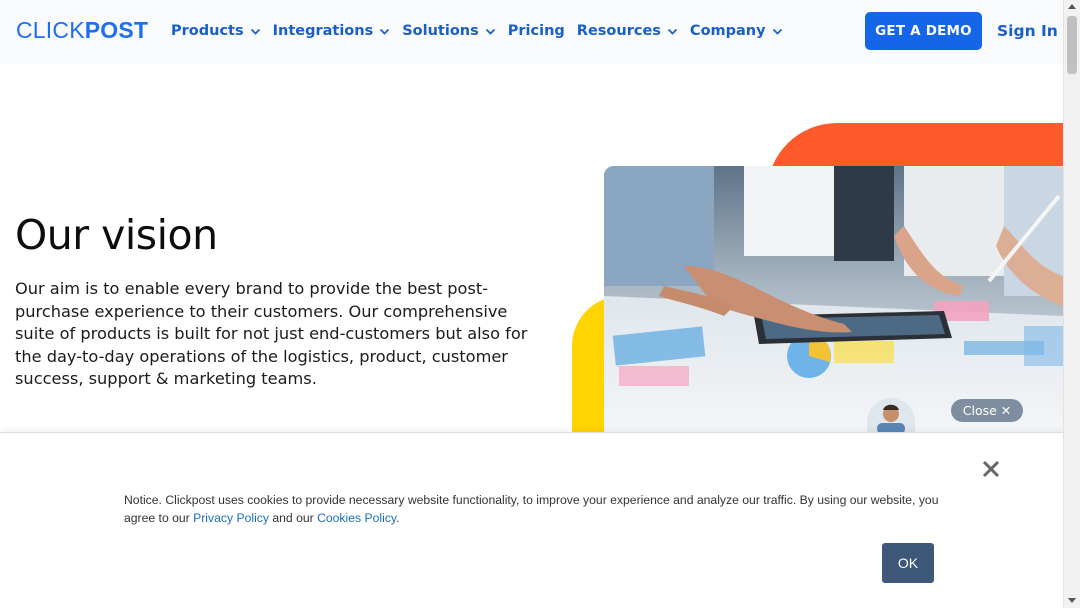 This screenshot has height=608, width=1080. What do you see at coordinates (231, 518) in the screenshot?
I see `privacy-policy-link: Privacy Policy` at bounding box center [231, 518].